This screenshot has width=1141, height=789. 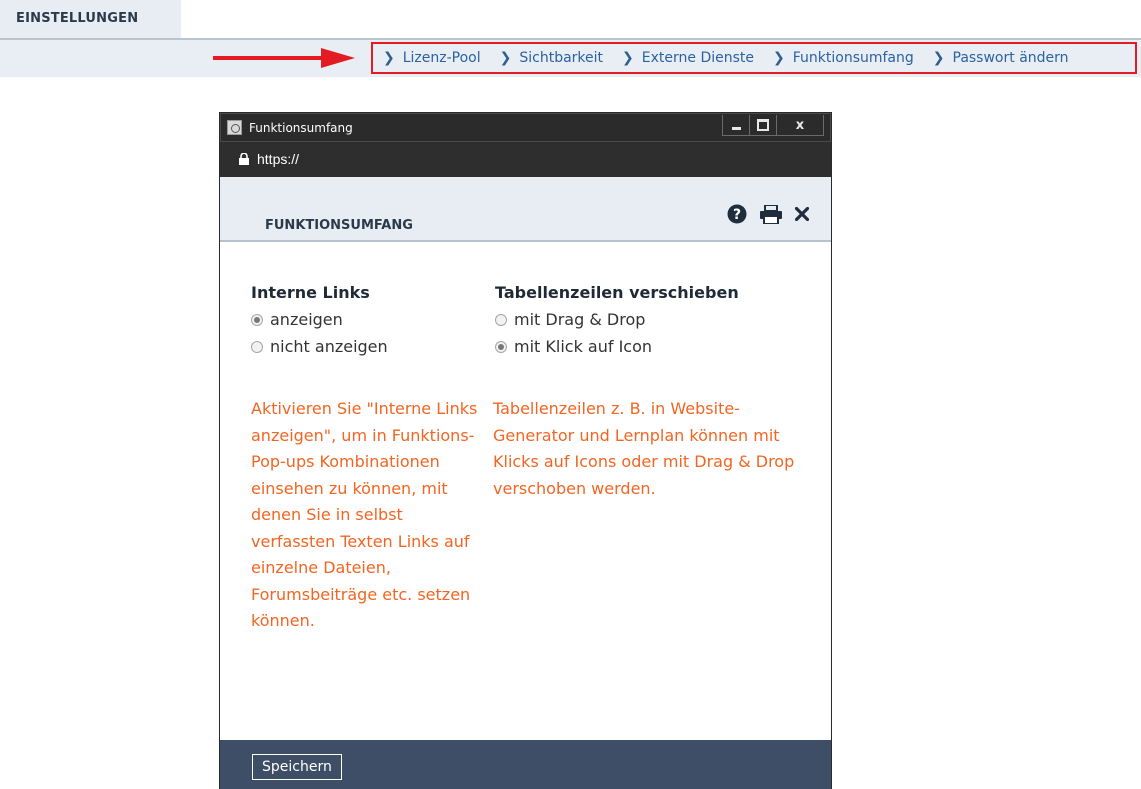 What do you see at coordinates (580, 319) in the screenshot?
I see `radio-label: mit Drag & Drop` at bounding box center [580, 319].